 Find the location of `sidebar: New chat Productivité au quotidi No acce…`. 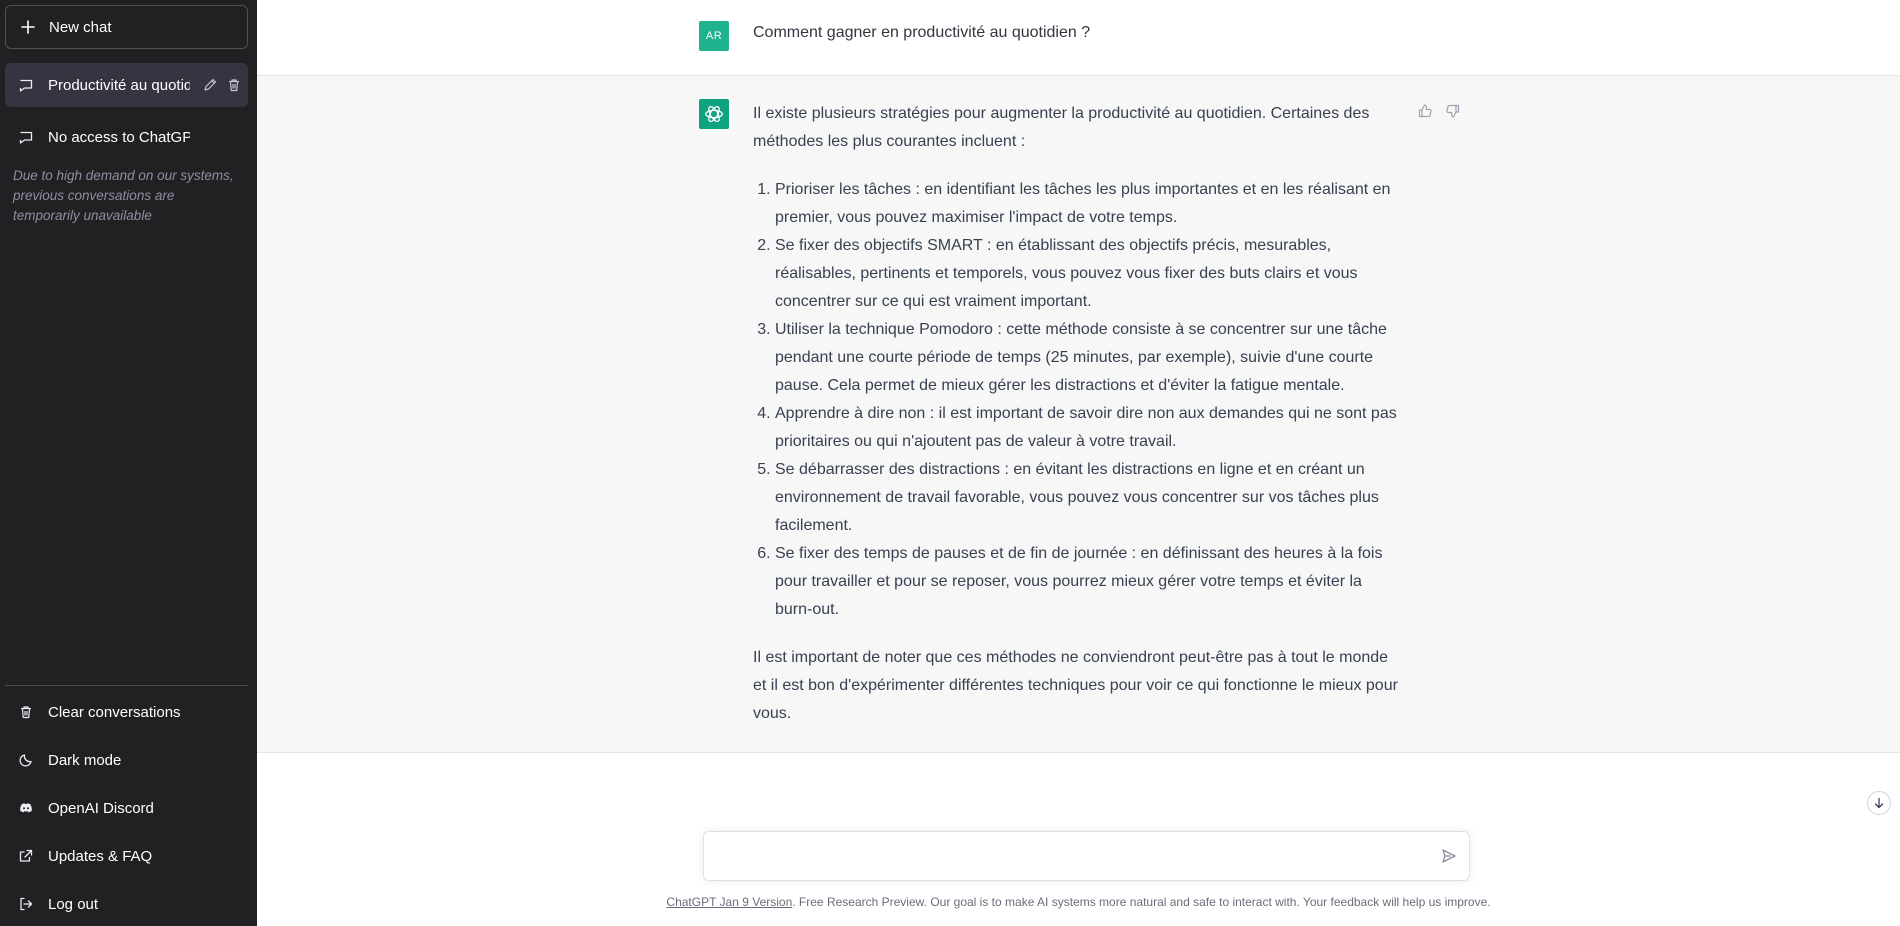

sidebar: New chat Productivité au quotidi No acce… is located at coordinates (128, 463).